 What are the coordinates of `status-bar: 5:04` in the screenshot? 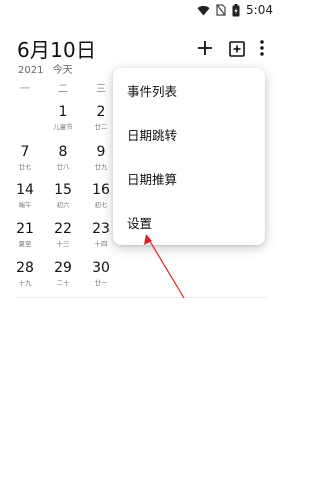 It's located at (140, 11).